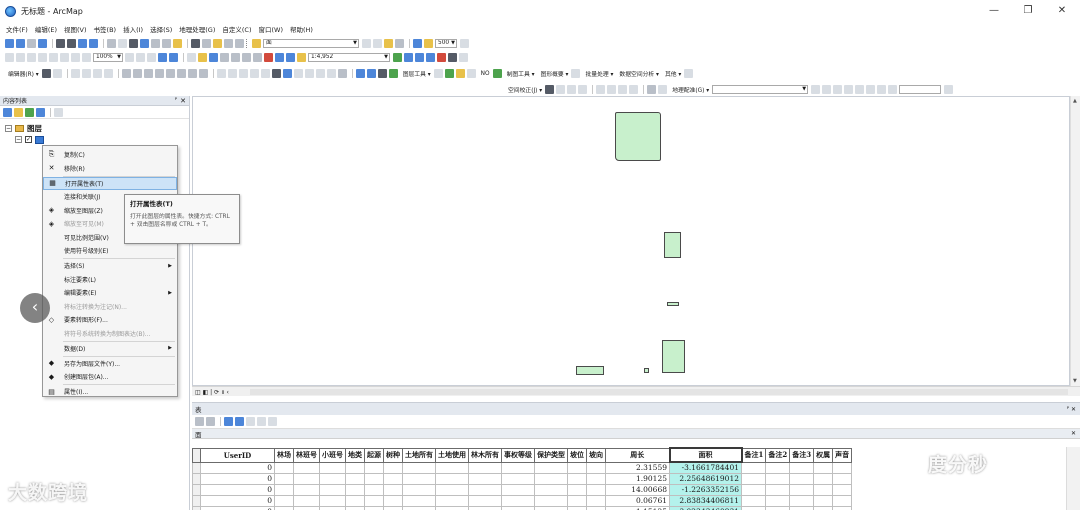  Describe the element at coordinates (40, 112) in the screenshot. I see `list-by-selection-icon` at that location.